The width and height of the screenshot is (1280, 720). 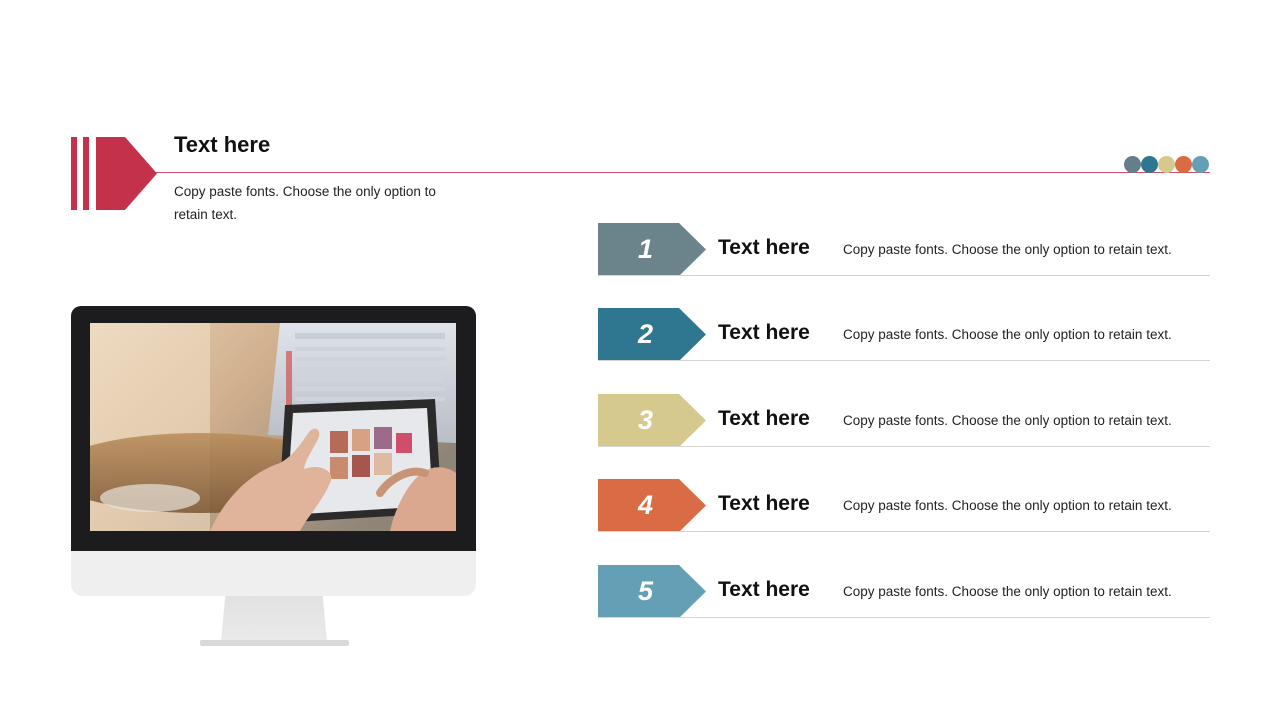 I want to click on hands-using-tablet-photo, so click(x=273, y=427).